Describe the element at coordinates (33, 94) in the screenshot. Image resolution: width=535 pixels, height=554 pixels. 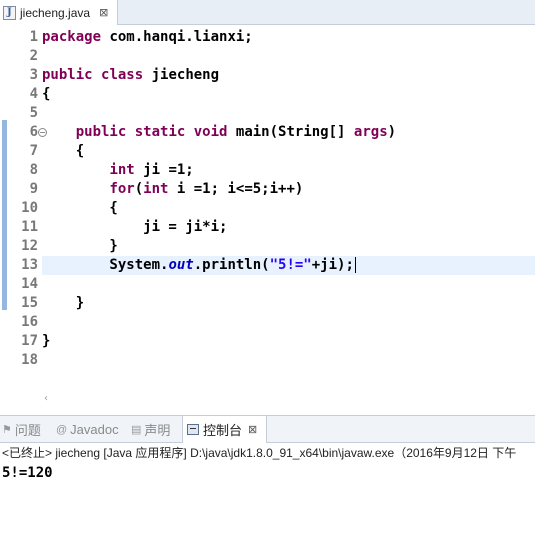
I see `line-number: 4` at that location.